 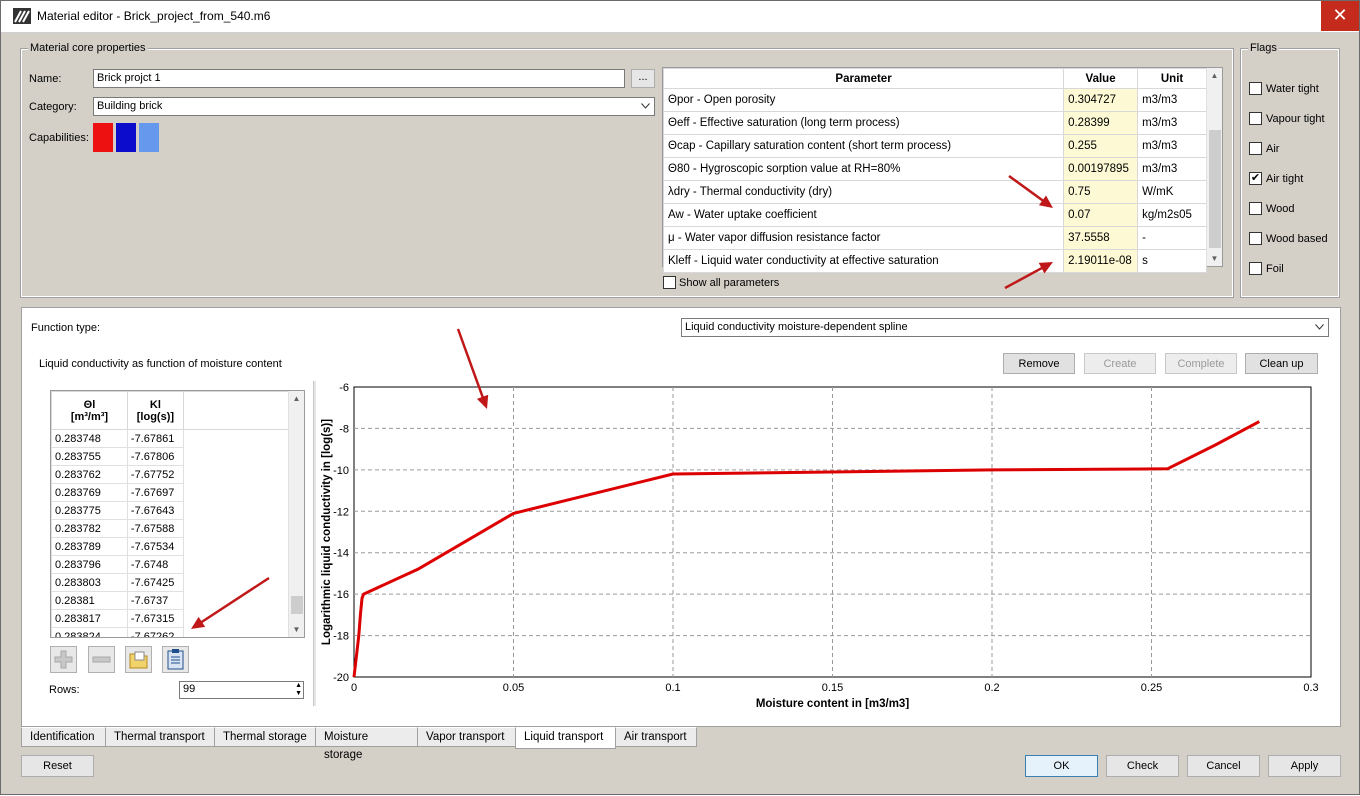 I want to click on tab-liquid-transport: Liquid transport, so click(x=565, y=738).